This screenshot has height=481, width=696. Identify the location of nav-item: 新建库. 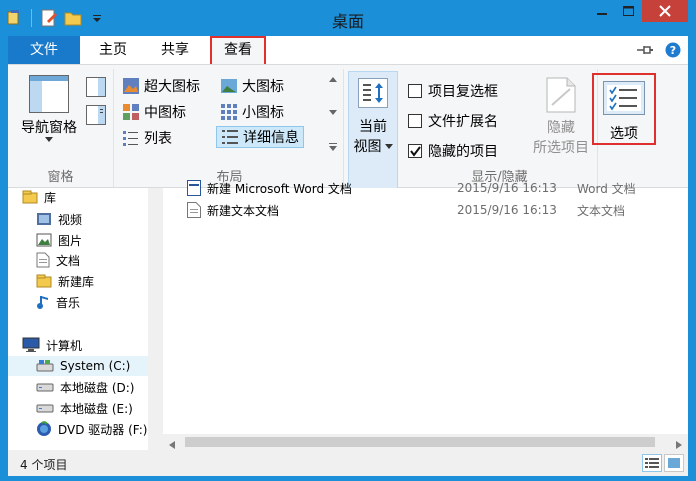
(65, 281).